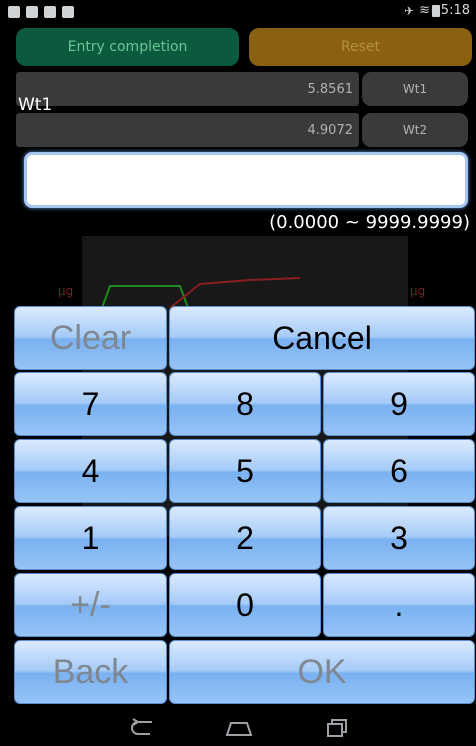 The width and height of the screenshot is (476, 746). What do you see at coordinates (90, 538) in the screenshot?
I see `key-1: 1` at bounding box center [90, 538].